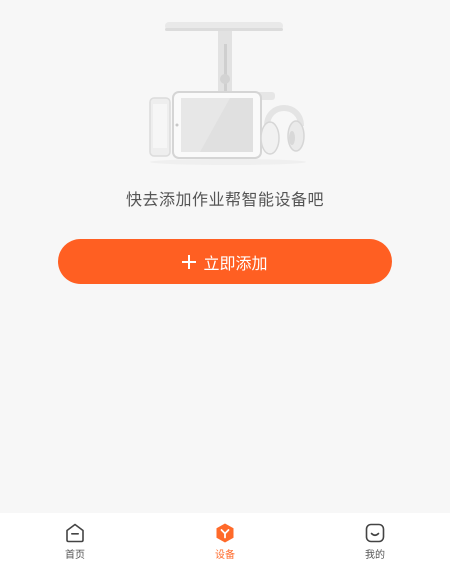 The image size is (450, 569). What do you see at coordinates (225, 555) in the screenshot?
I see `tab-device-label: 设备` at bounding box center [225, 555].